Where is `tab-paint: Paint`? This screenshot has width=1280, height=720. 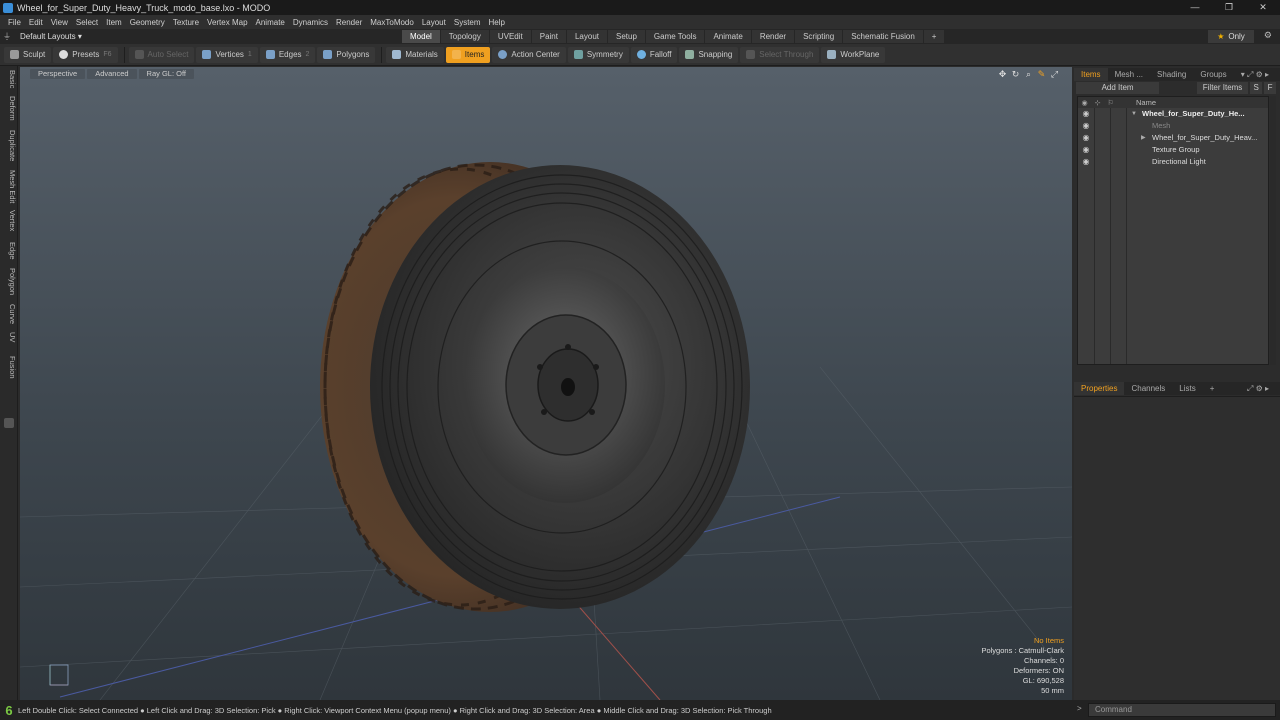
tab-paint: Paint is located at coordinates (548, 36).